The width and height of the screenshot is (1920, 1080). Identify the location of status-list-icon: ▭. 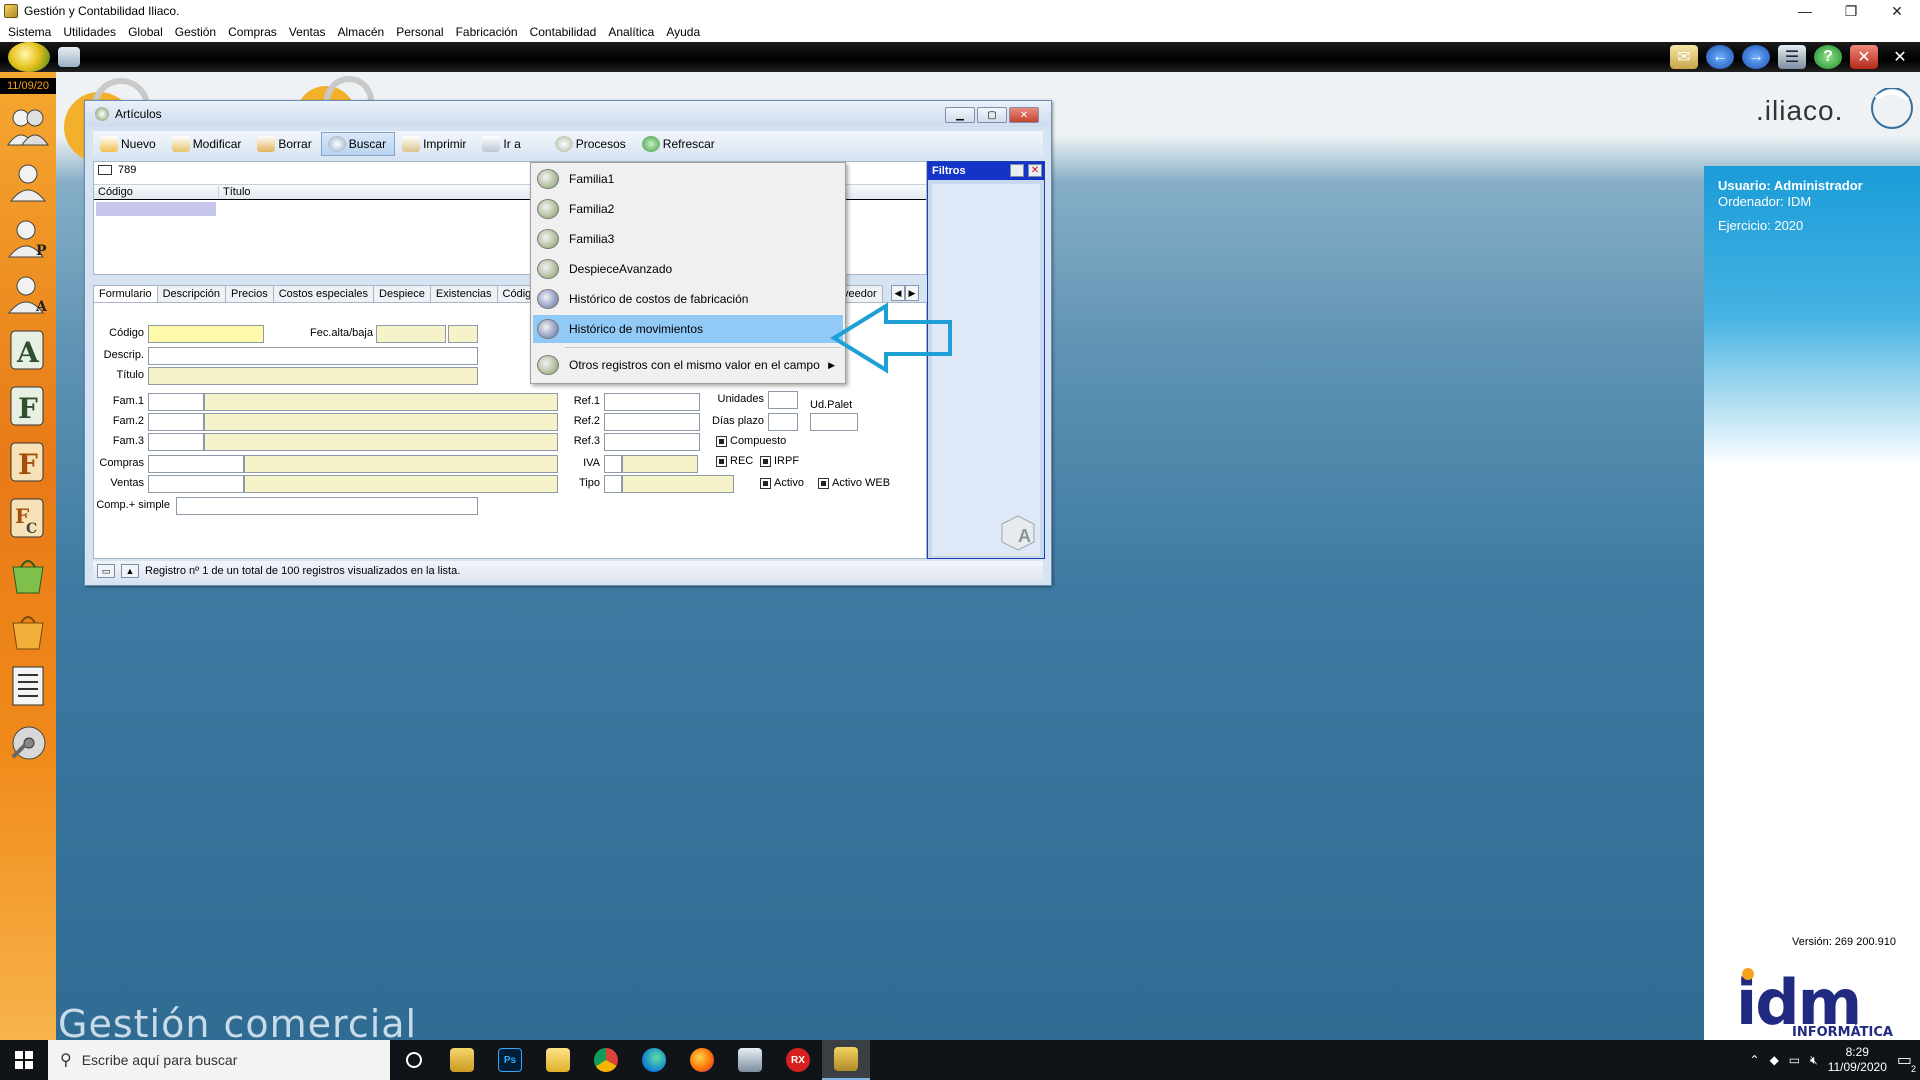
(106, 571).